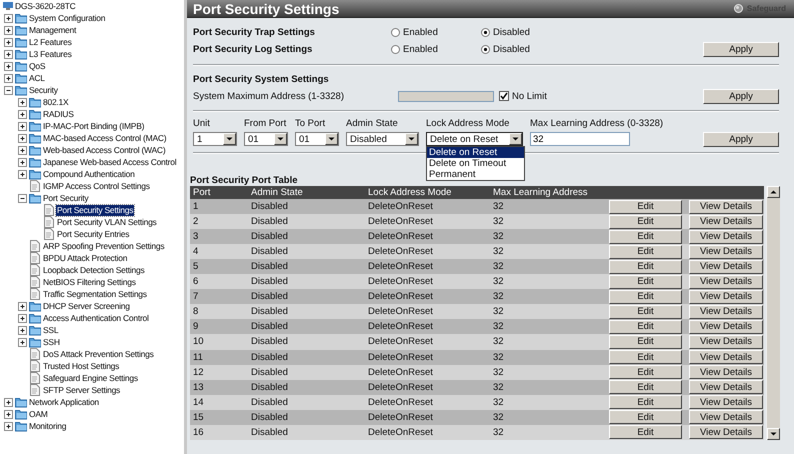  I want to click on dropdown-option: Delete on Reset, so click(475, 152).